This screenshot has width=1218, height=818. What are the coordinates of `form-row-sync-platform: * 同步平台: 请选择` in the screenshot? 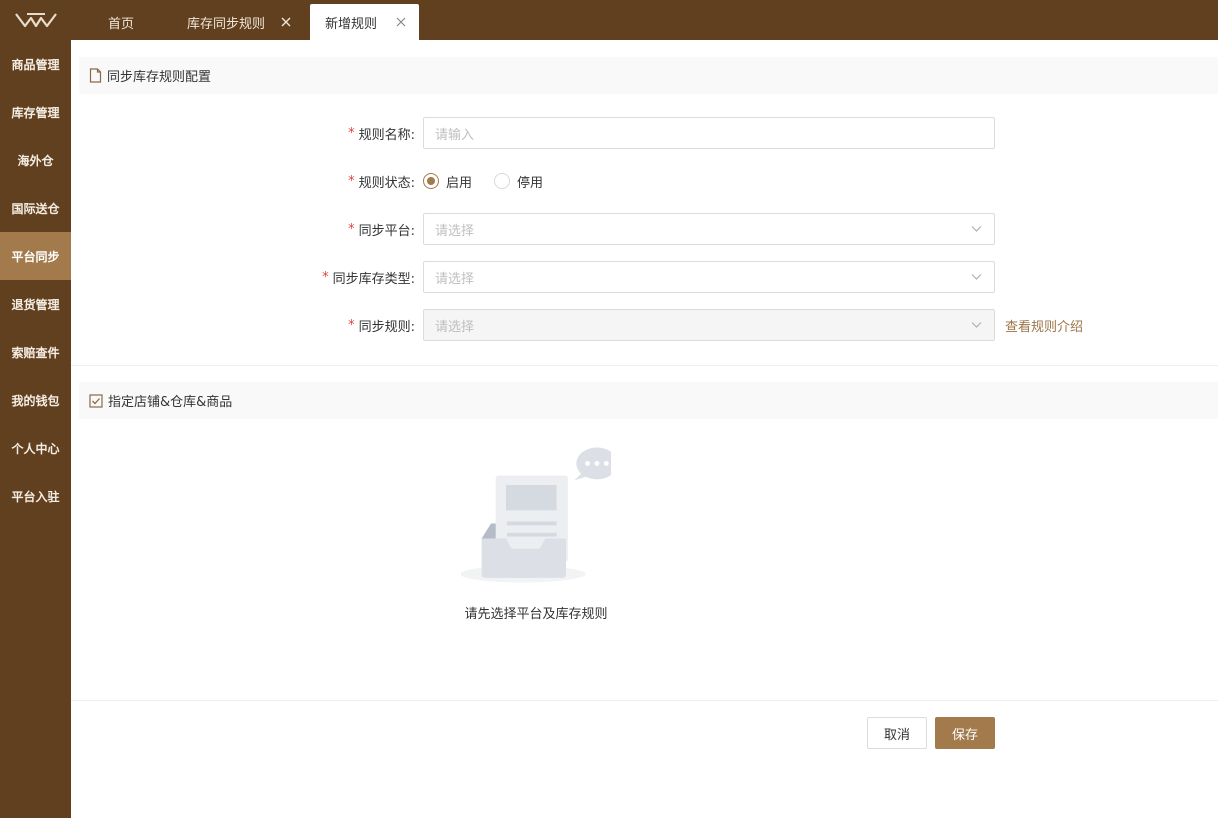 It's located at (644, 229).